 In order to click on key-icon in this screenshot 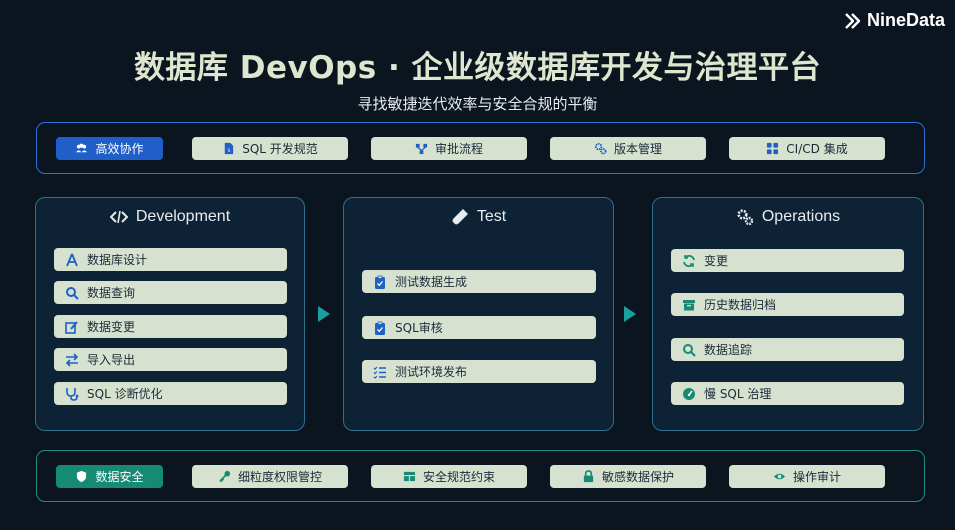, I will do `click(224, 476)`.